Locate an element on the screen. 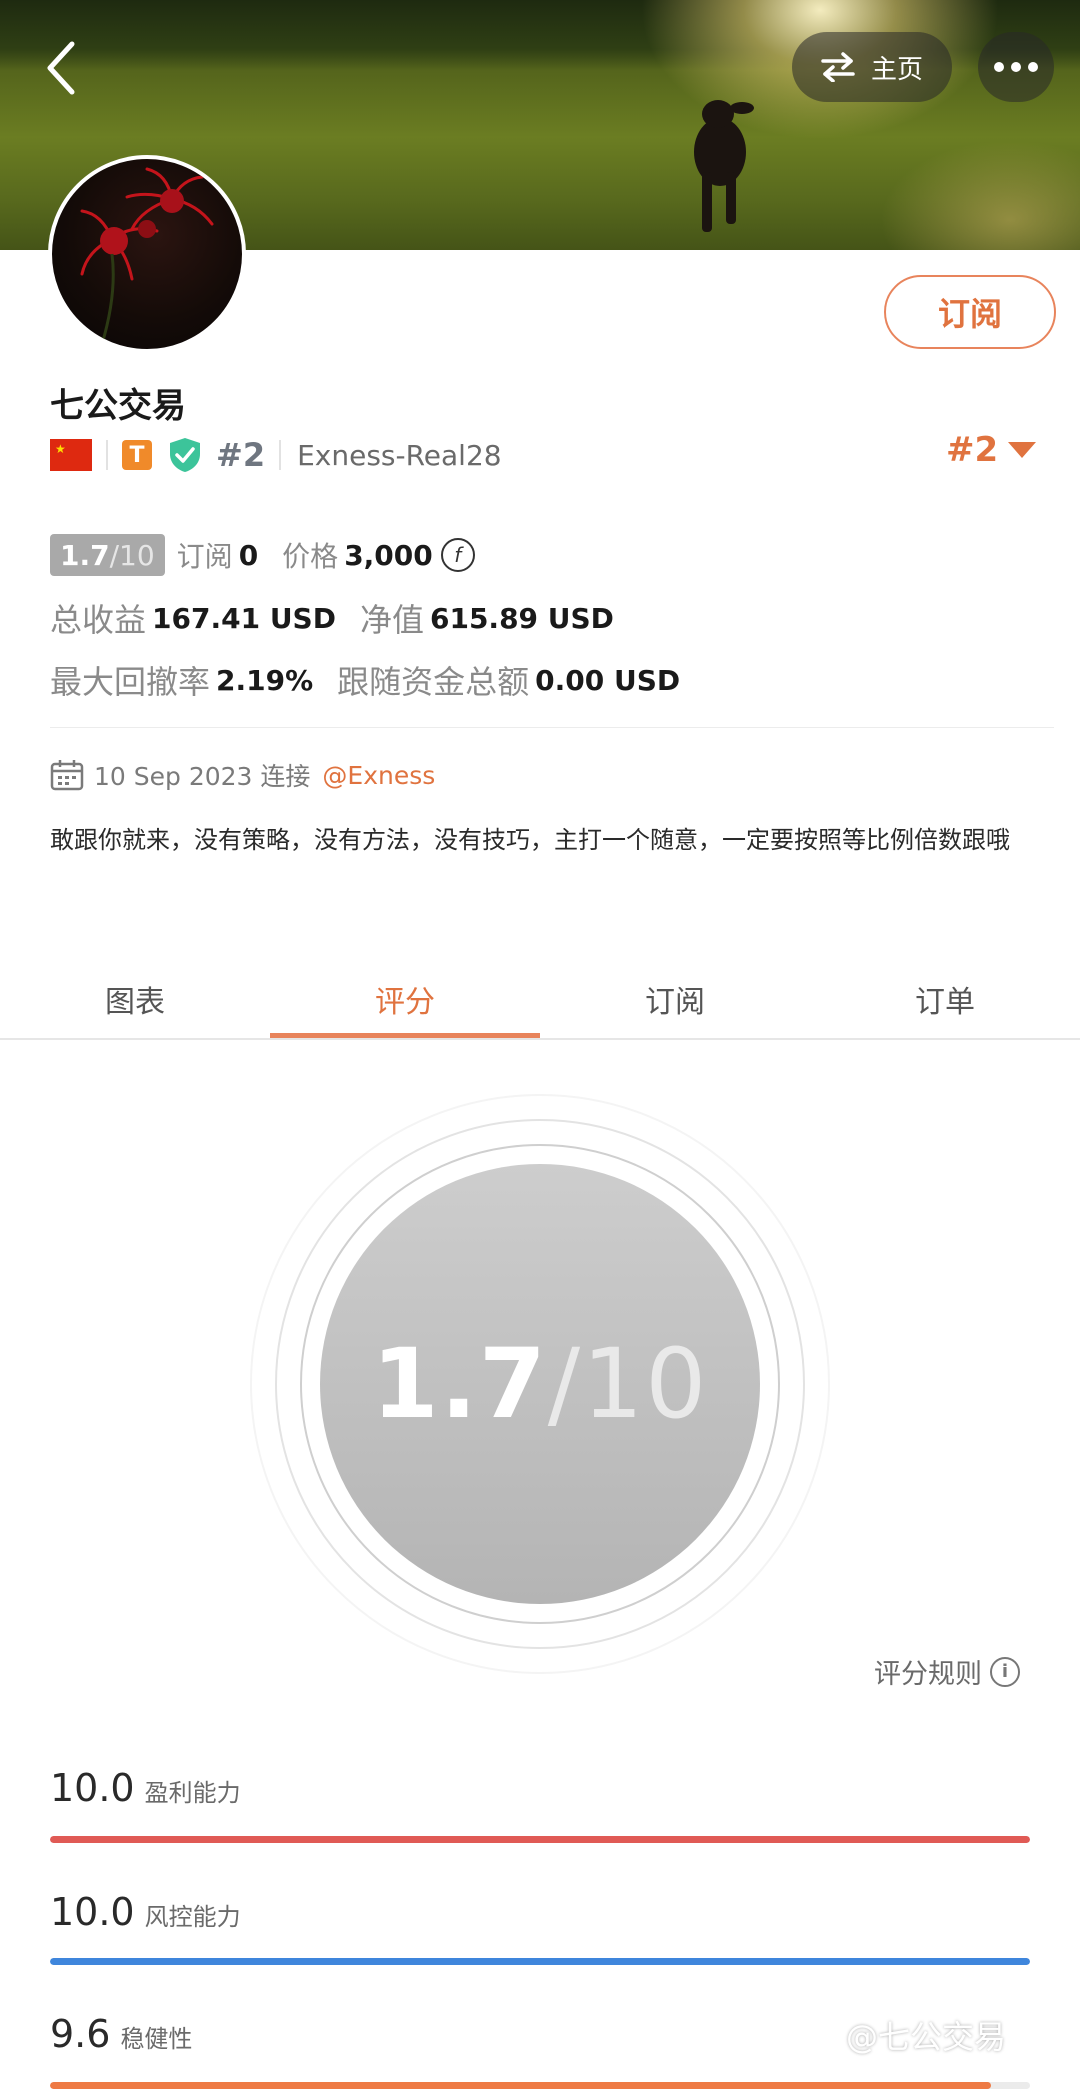 This screenshot has height=2095, width=1080. subs-value: 0 is located at coordinates (248, 555).